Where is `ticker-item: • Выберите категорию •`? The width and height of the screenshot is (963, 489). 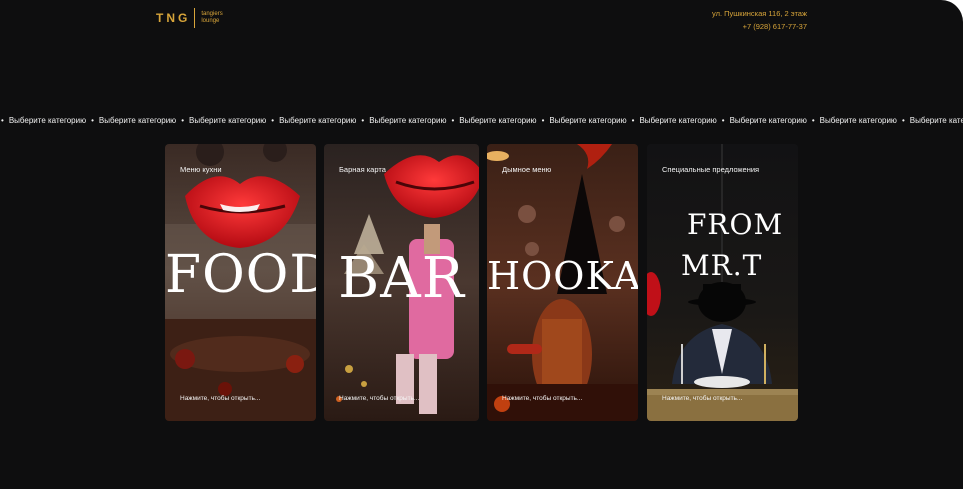 ticker-item: • Выберите категорию • is located at coordinates (49, 121).